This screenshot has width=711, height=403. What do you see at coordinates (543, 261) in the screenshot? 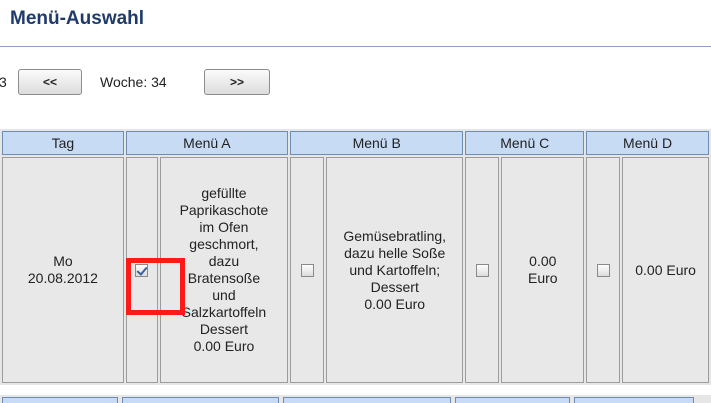
I see `menu-c-line: 0.00` at bounding box center [543, 261].